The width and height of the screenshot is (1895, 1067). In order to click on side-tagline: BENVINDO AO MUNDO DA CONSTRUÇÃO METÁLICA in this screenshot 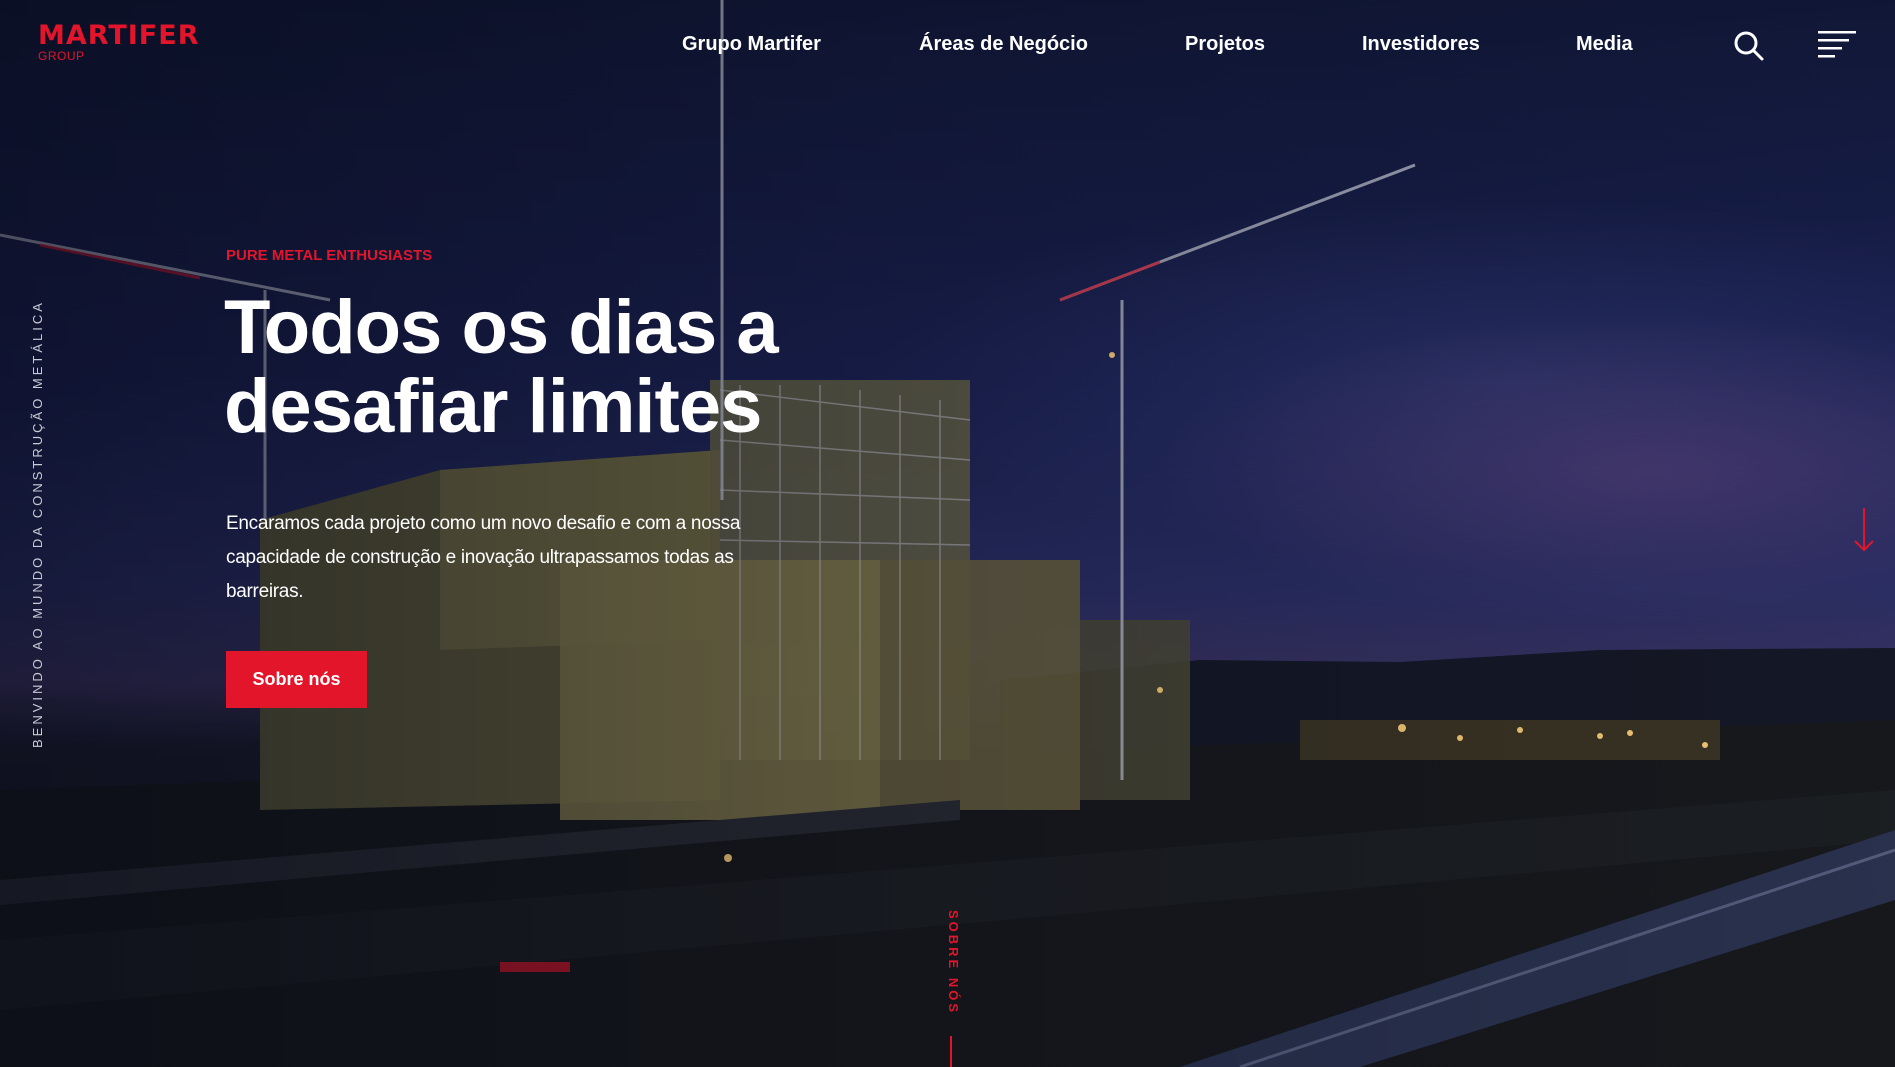, I will do `click(37, 524)`.